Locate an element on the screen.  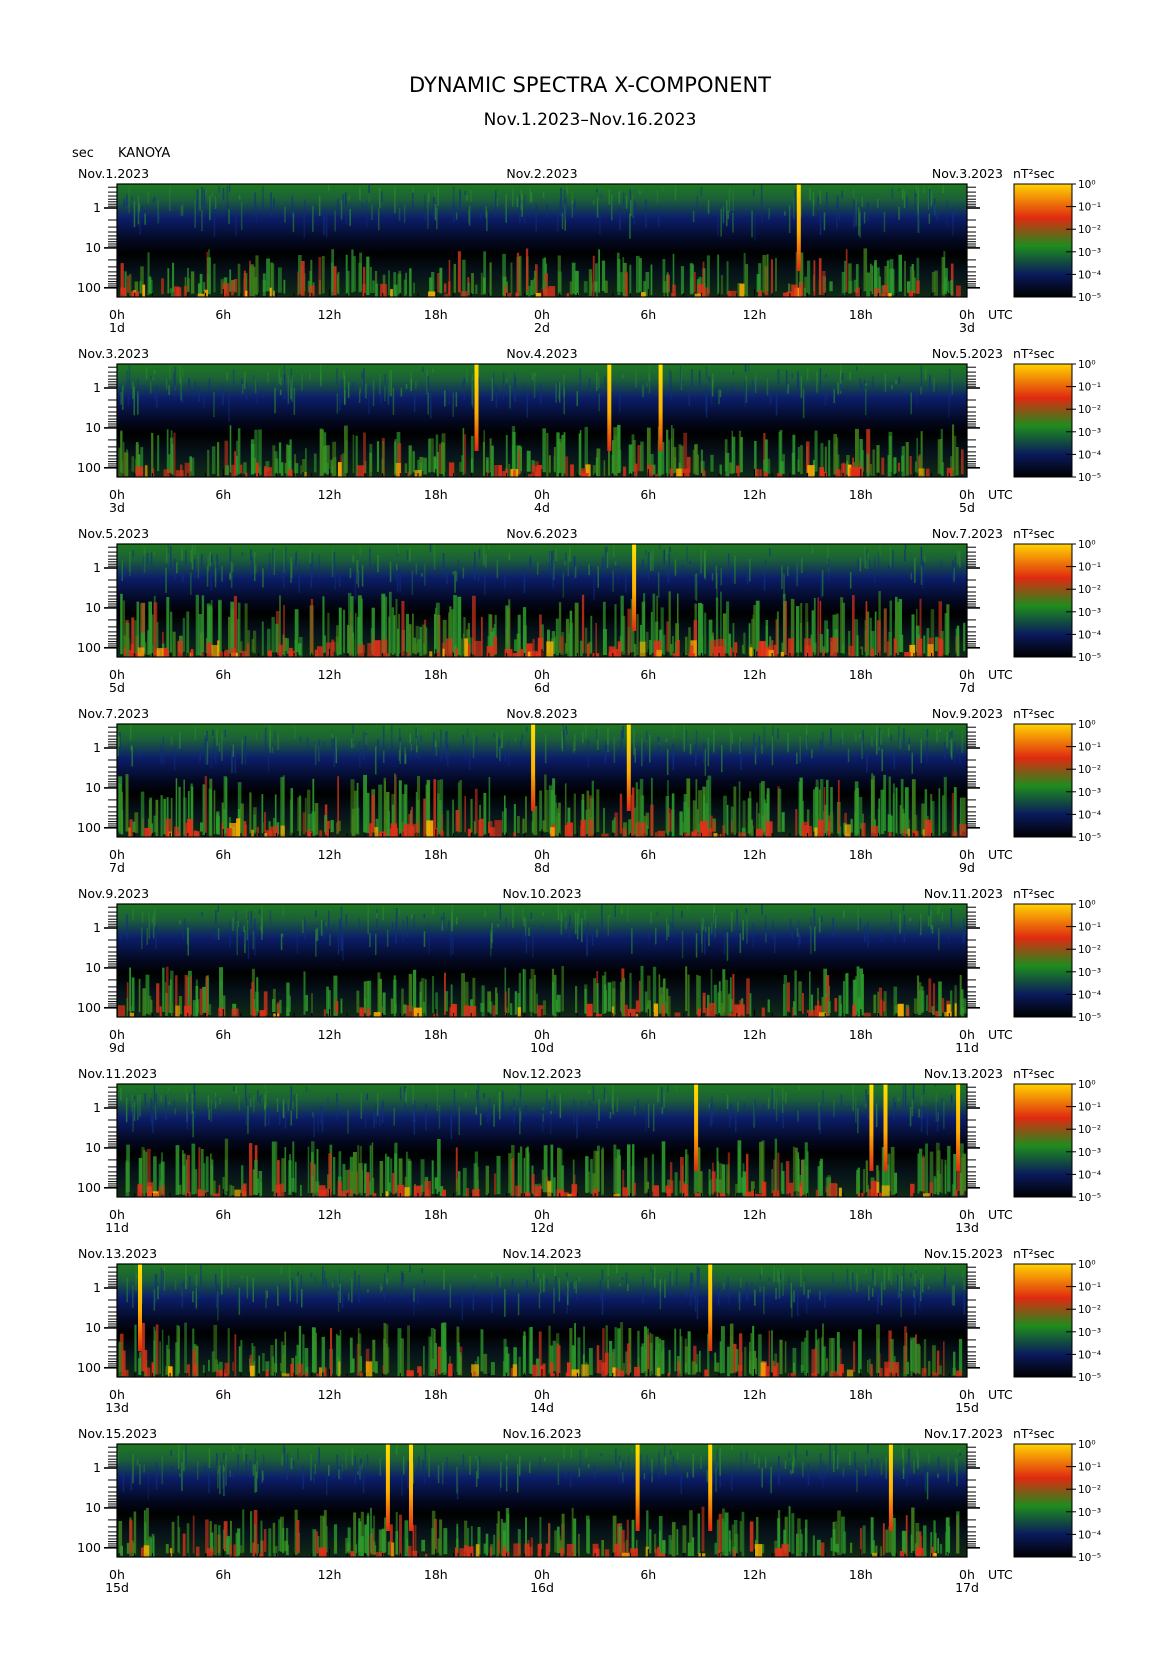
day-label-left: 1d is located at coordinates (117, 327).